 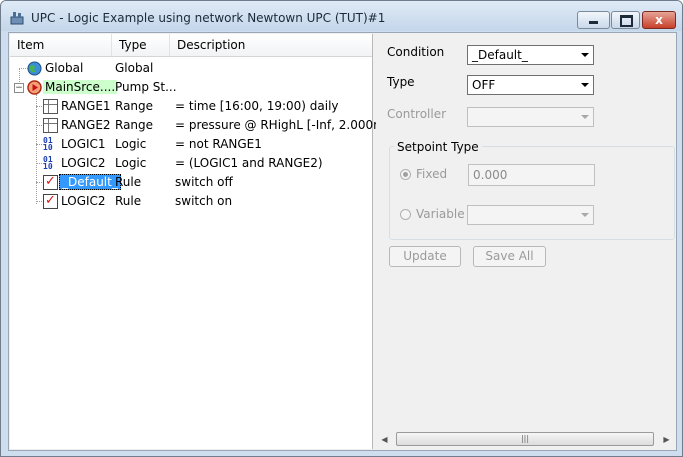 I want to click on tree-row-range1: RANGE1 Range = time [16:00, 19:00) daily, so click(x=191, y=106).